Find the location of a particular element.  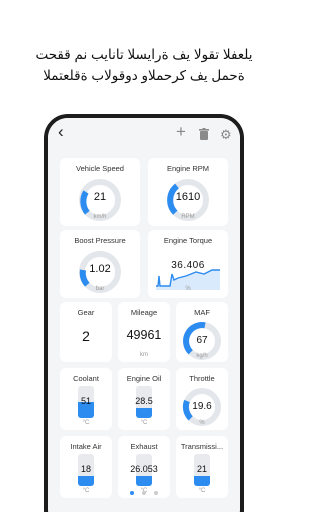

card-value: 49961 is located at coordinates (144, 335).